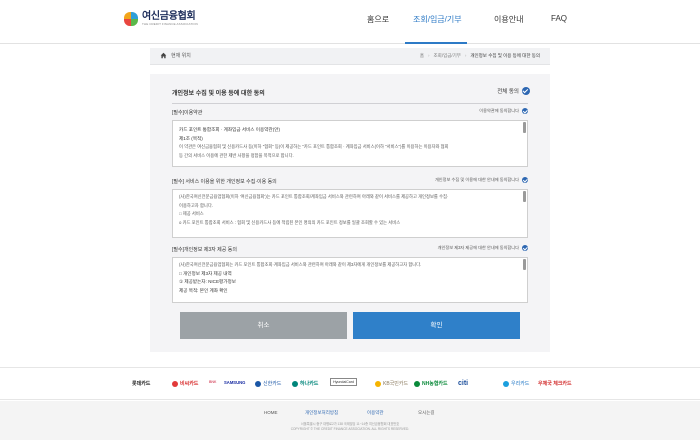 The width and height of the screenshot is (700, 440). Describe the element at coordinates (417, 383) in the screenshot. I see `nh-circle-icon` at that location.